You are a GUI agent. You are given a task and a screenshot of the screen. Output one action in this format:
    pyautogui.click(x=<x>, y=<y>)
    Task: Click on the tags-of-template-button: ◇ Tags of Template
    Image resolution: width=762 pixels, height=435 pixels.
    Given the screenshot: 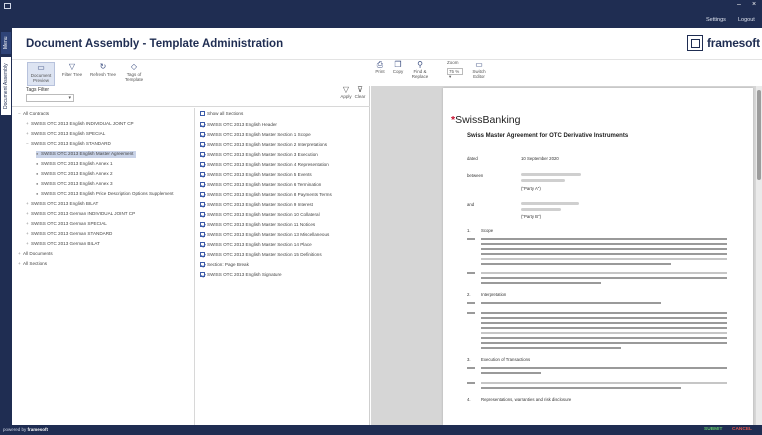 What is the action you would take?
    pyautogui.click(x=134, y=74)
    